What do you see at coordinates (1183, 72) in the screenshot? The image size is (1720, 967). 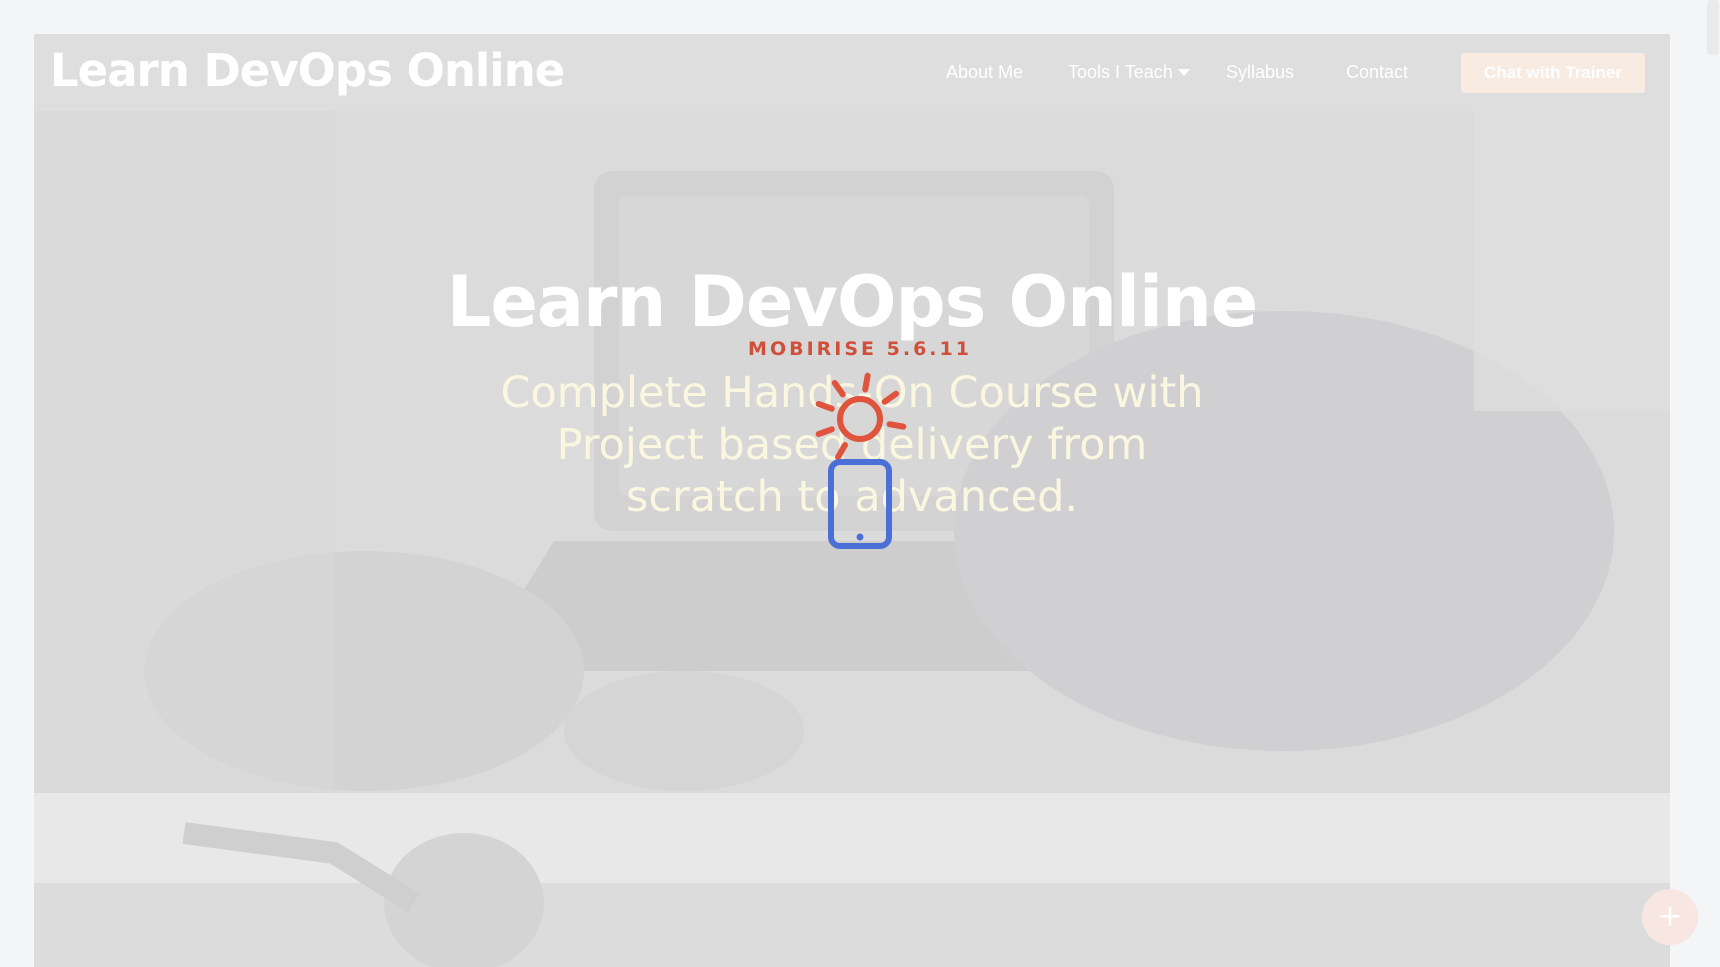 I see `caret-down-icon` at bounding box center [1183, 72].